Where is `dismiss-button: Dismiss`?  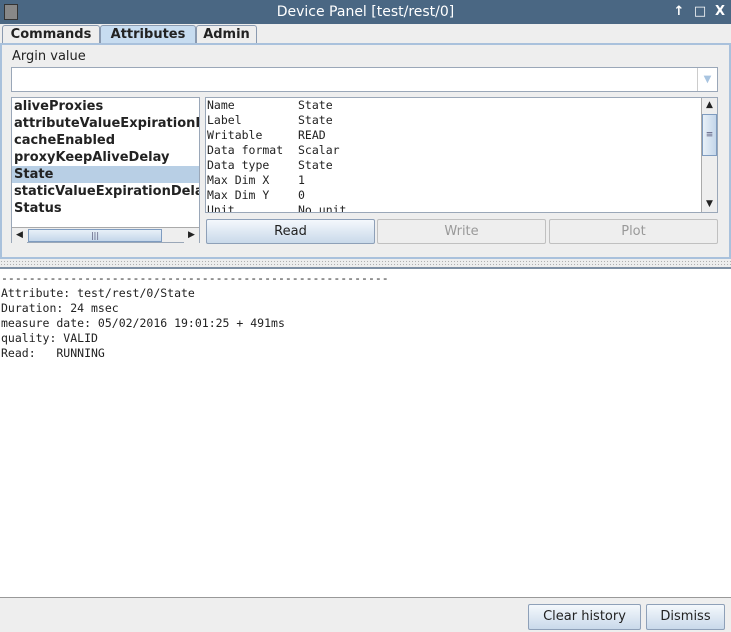
dismiss-button: Dismiss is located at coordinates (685, 617).